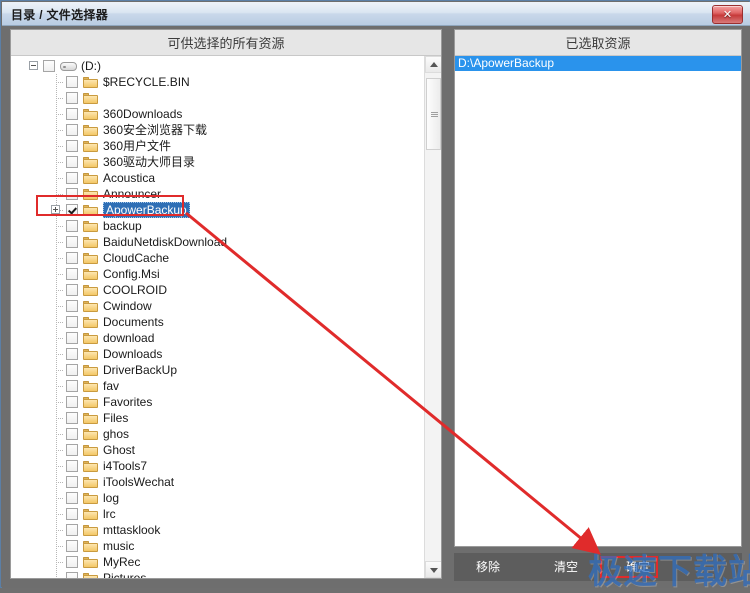  What do you see at coordinates (217, 434) in the screenshot?
I see `tree-row: ghos` at bounding box center [217, 434].